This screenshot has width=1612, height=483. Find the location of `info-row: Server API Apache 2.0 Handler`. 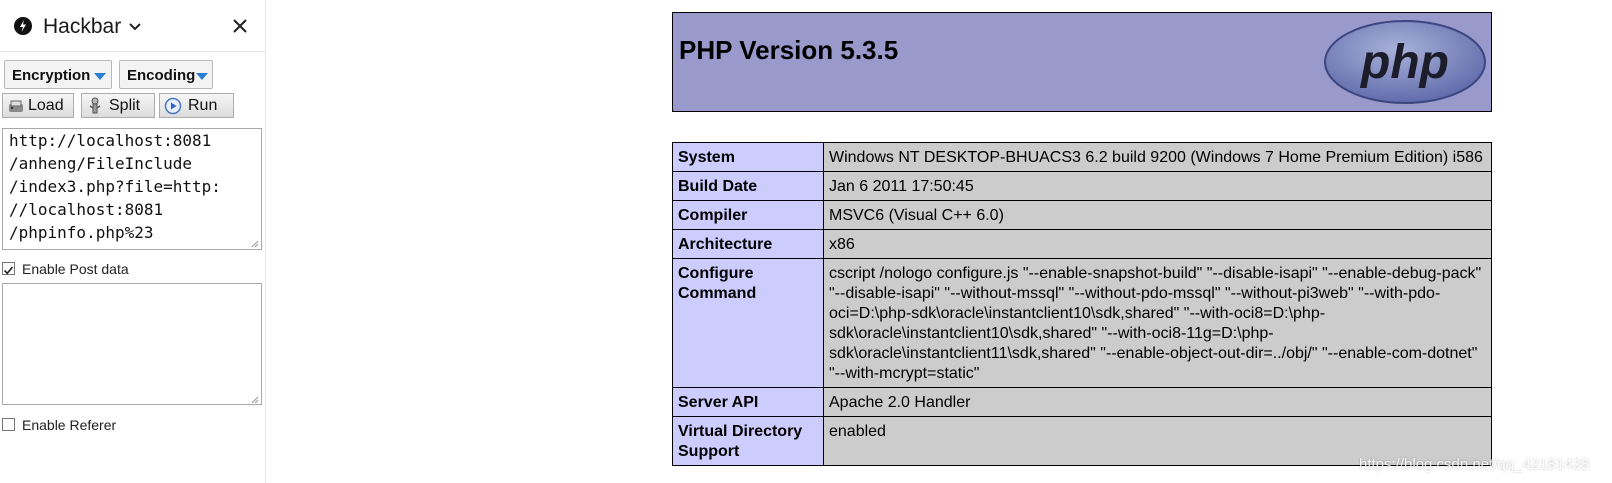

info-row: Server API Apache 2.0 Handler is located at coordinates (1082, 402).